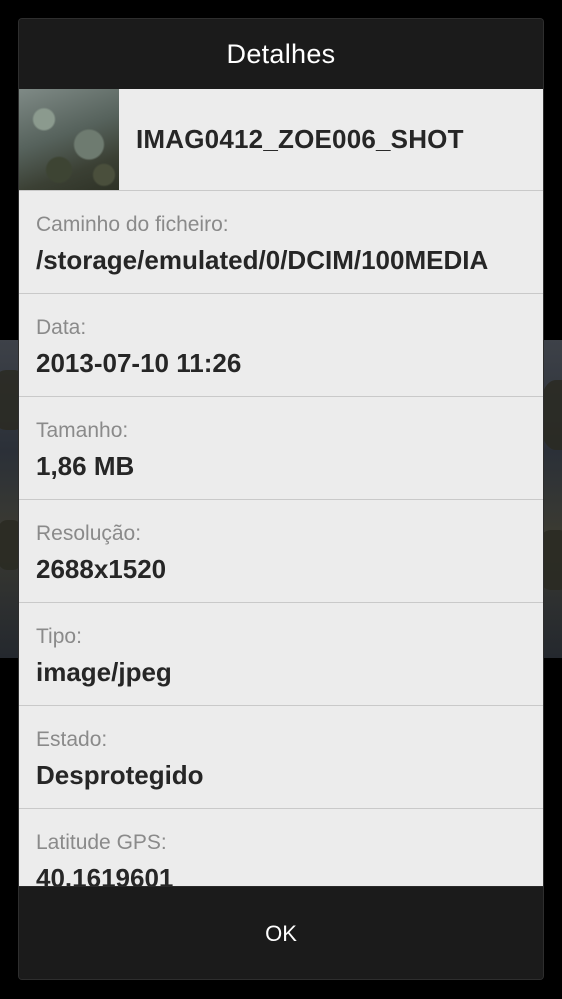  I want to click on detail-value: 2688x1520, so click(101, 569).